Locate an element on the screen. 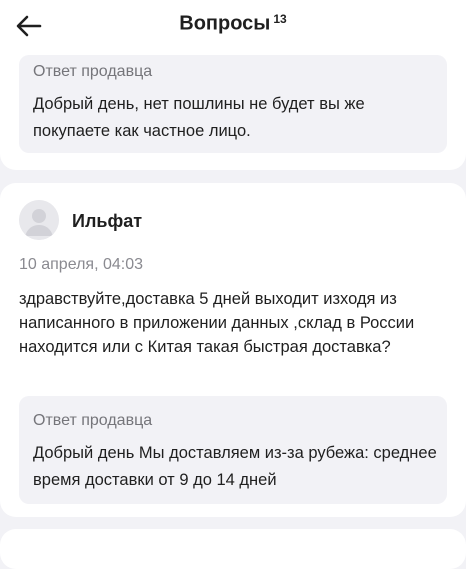 This screenshot has width=466, height=569. page-title-wrap: Вопросы 13 is located at coordinates (233, 23).